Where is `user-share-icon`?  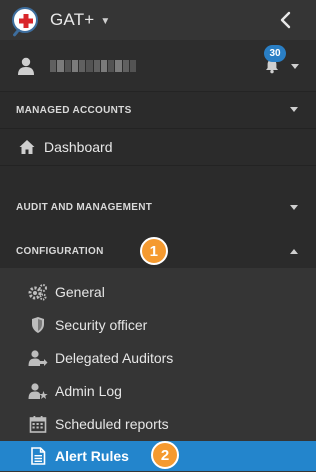 user-share-icon is located at coordinates (38, 358).